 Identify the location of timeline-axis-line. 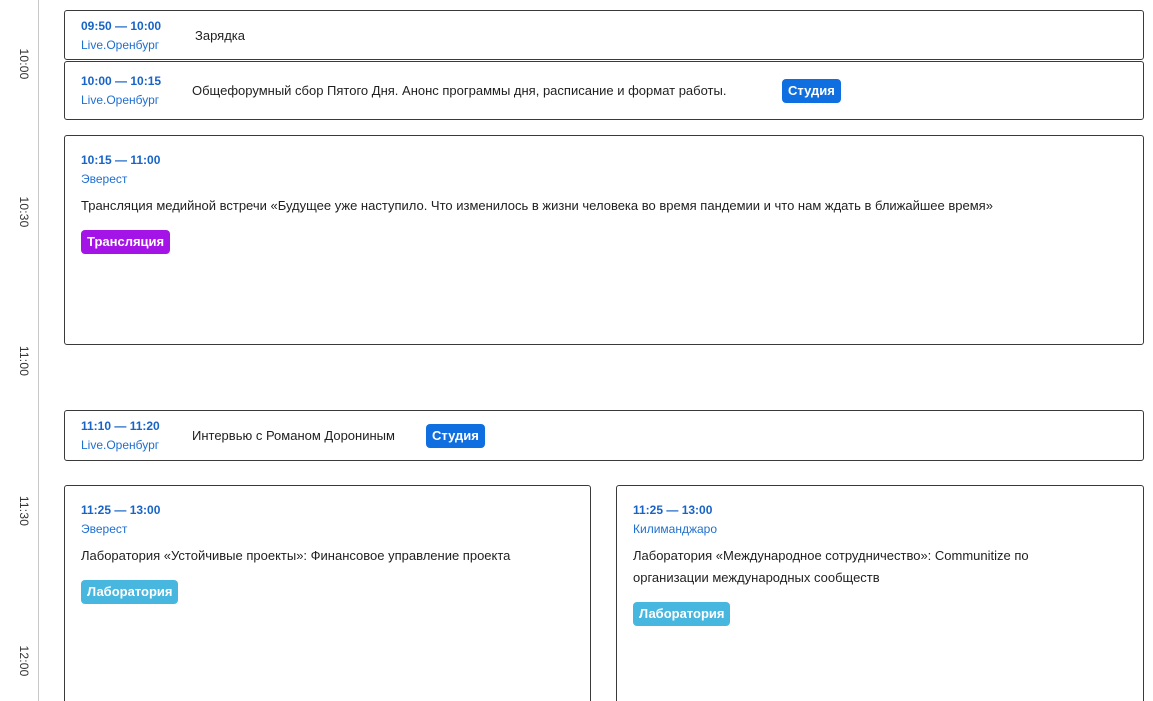
(38, 350).